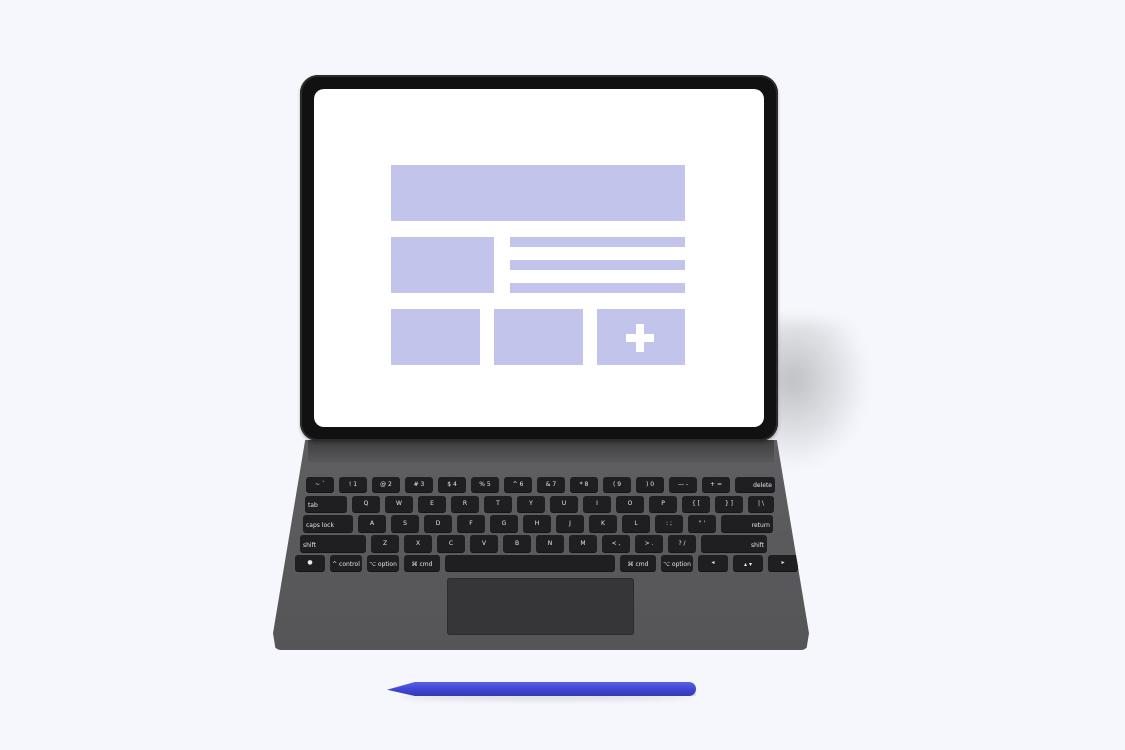  What do you see at coordinates (716, 484) in the screenshot?
I see `keyboard-key: + =` at bounding box center [716, 484].